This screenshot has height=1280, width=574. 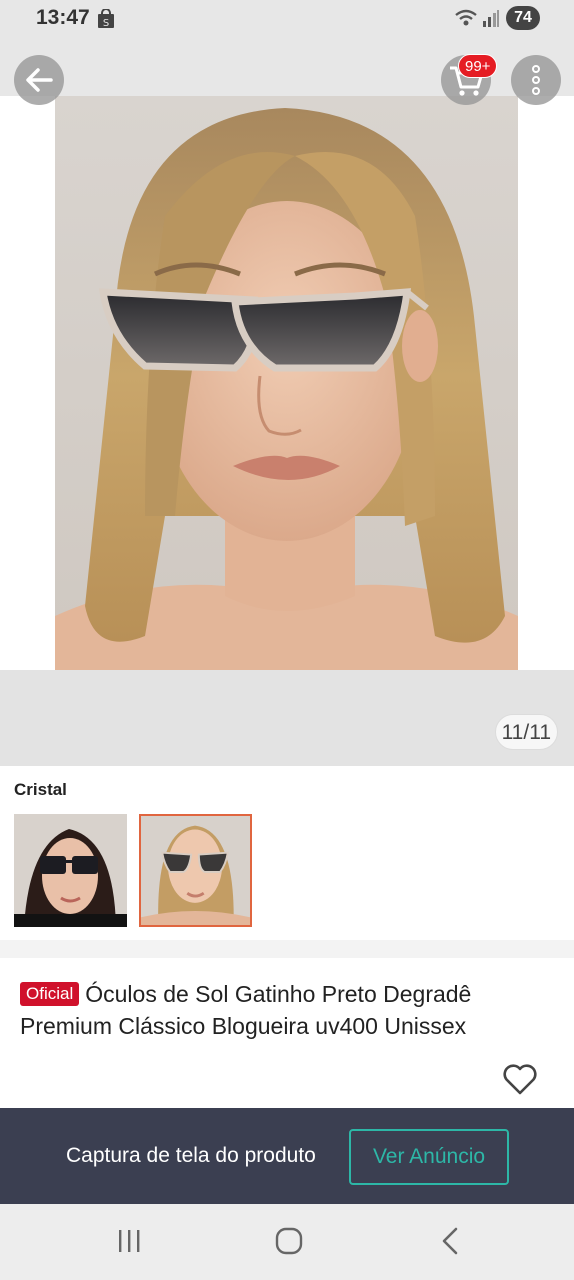 I want to click on shopping-bag-icon: S, so click(x=106, y=19).